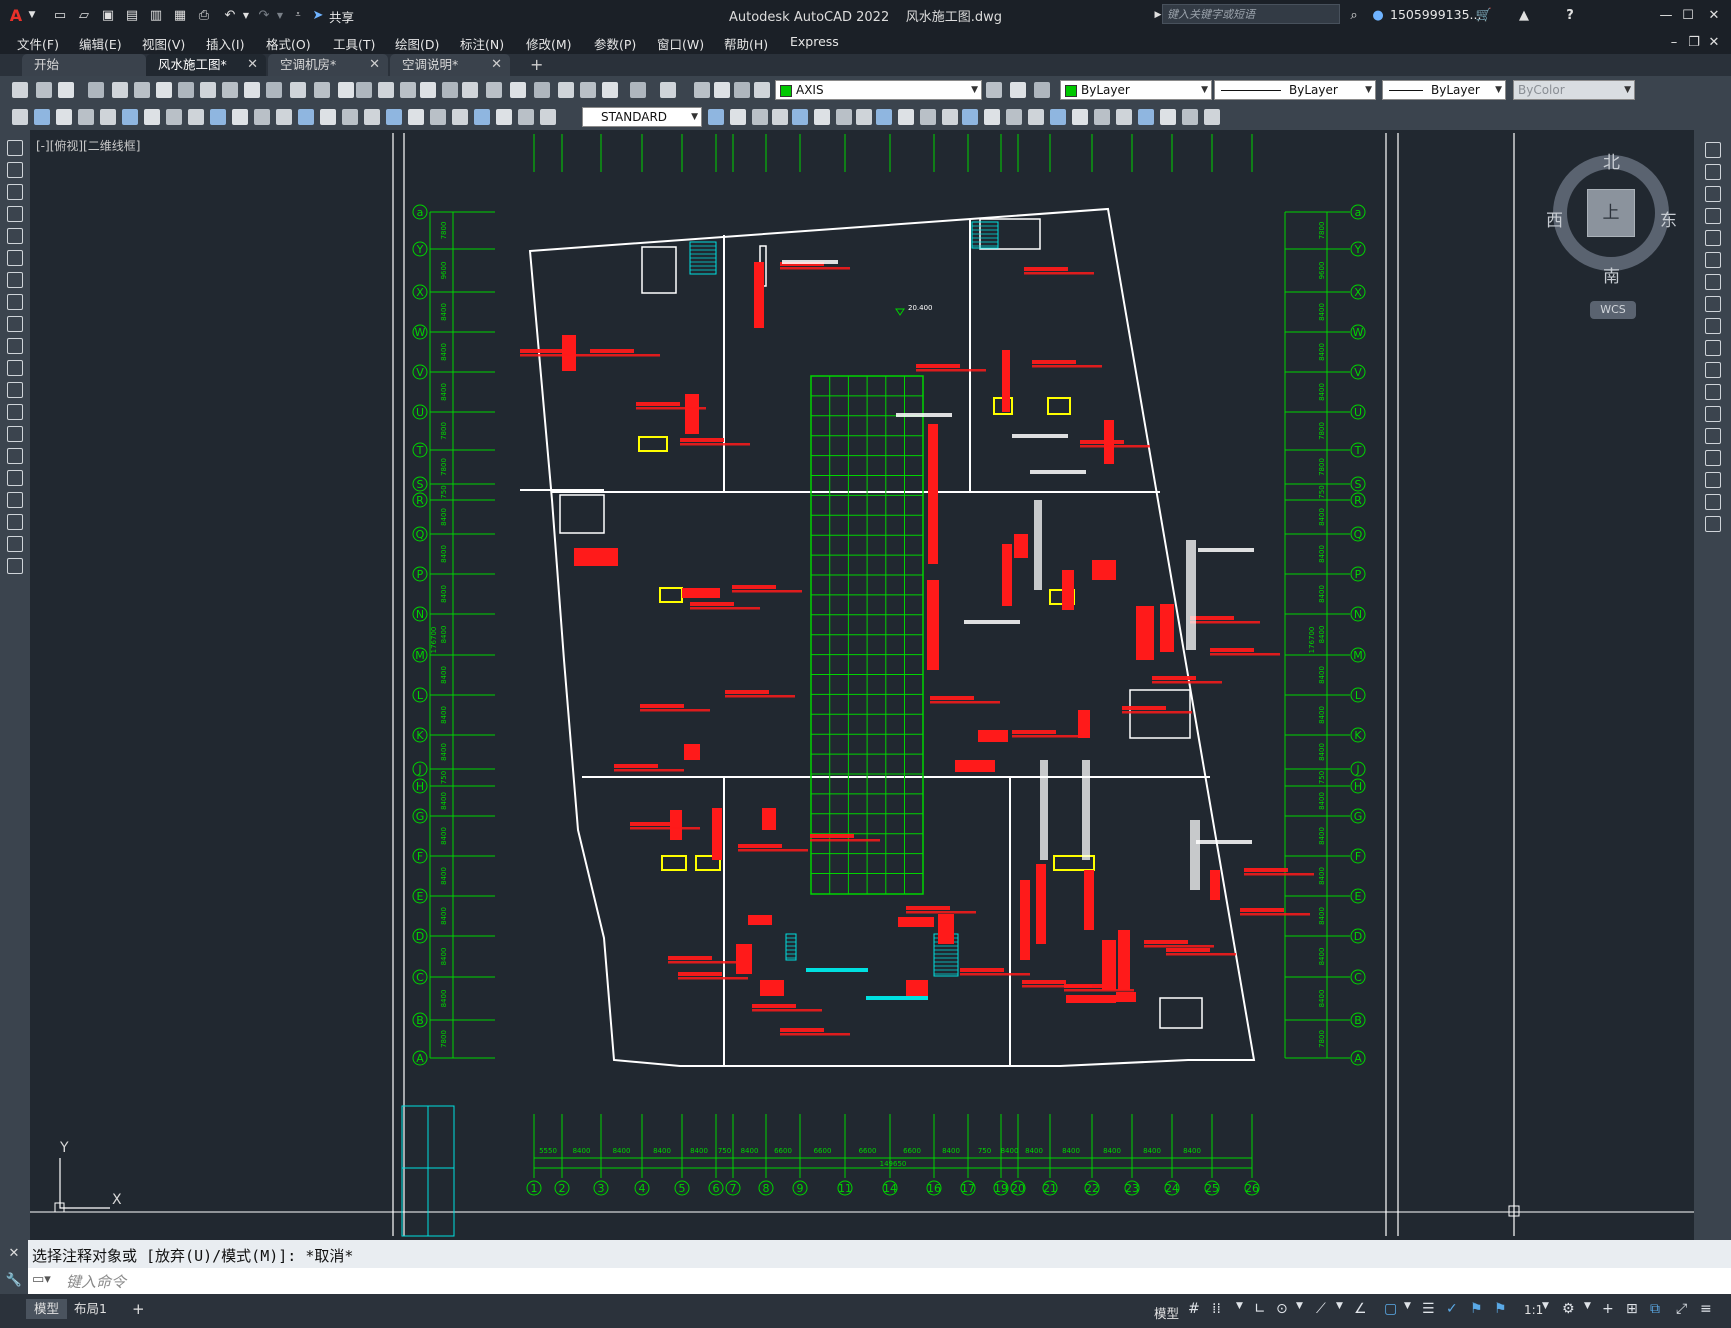  Describe the element at coordinates (1321, 1309) in the screenshot. I see `isodraft-icon: ⟋` at that location.